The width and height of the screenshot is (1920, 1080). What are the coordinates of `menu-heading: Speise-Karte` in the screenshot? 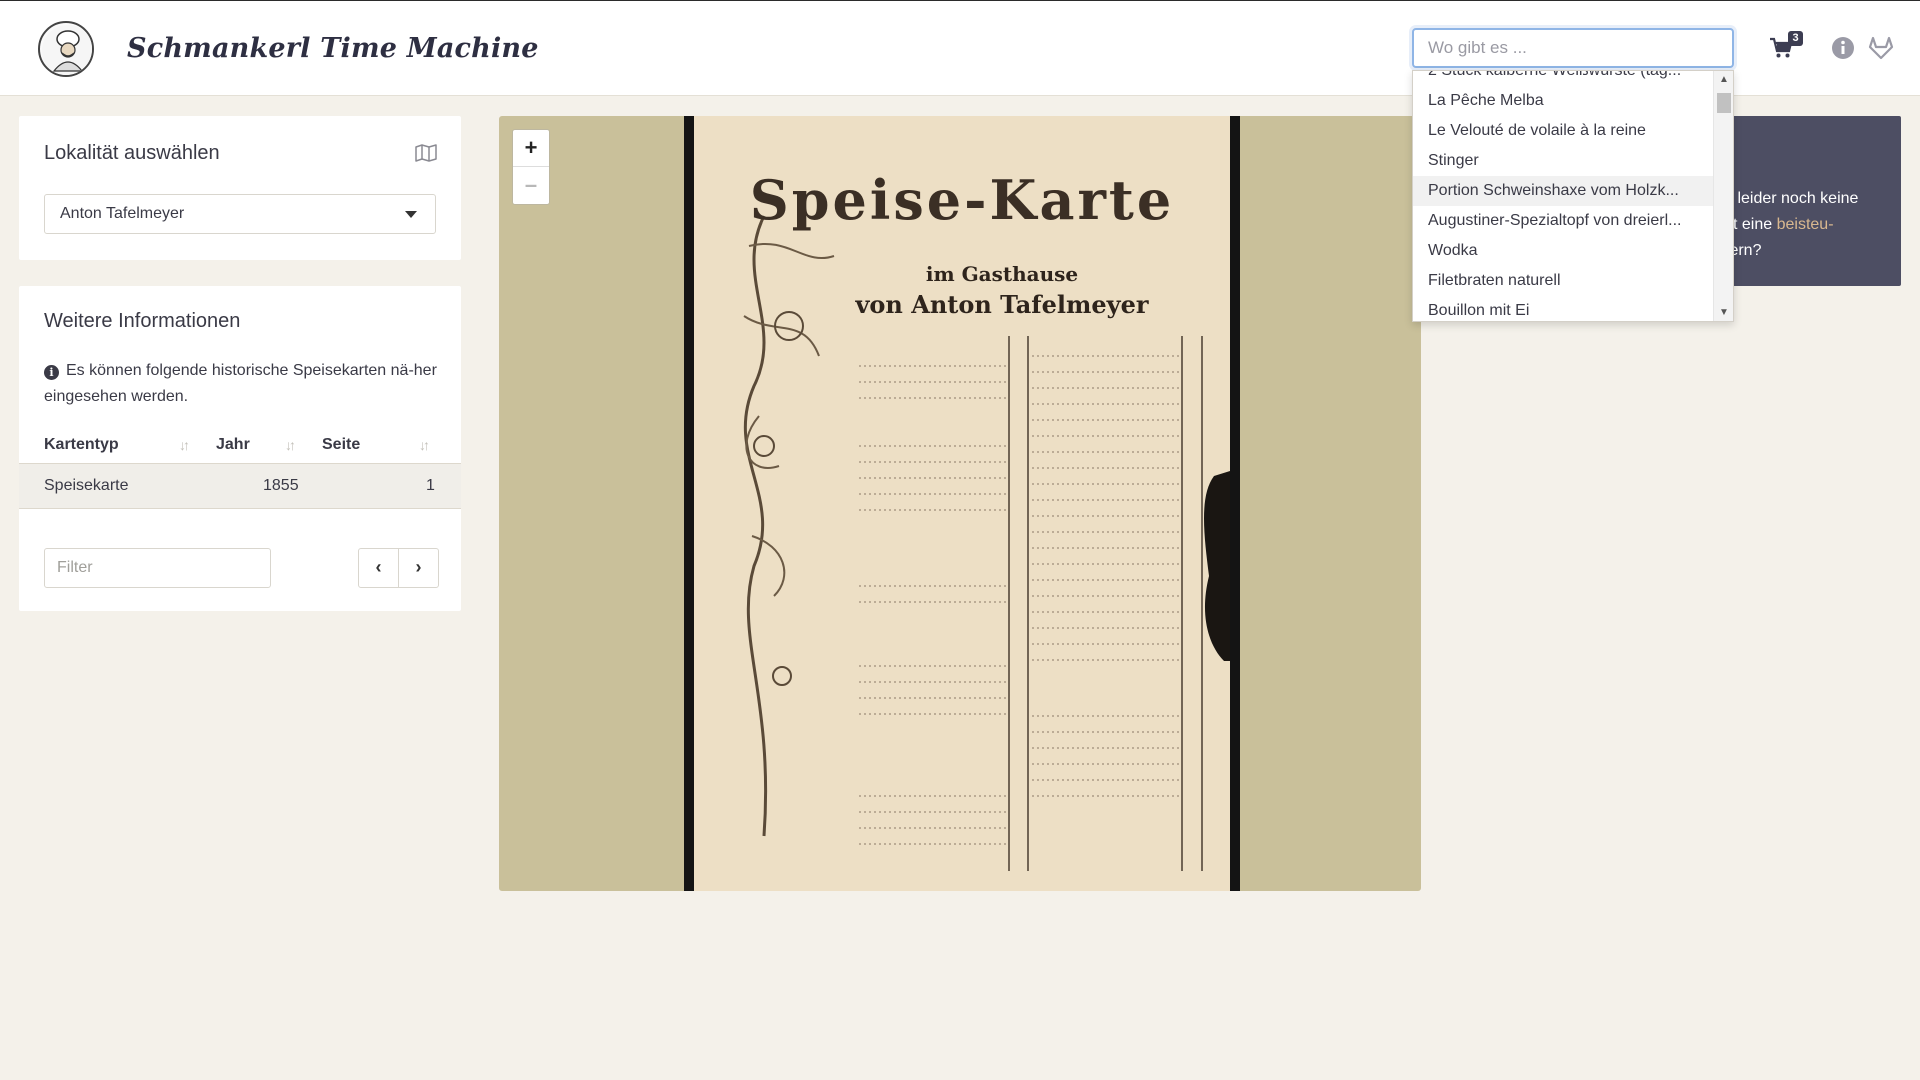 It's located at (962, 200).